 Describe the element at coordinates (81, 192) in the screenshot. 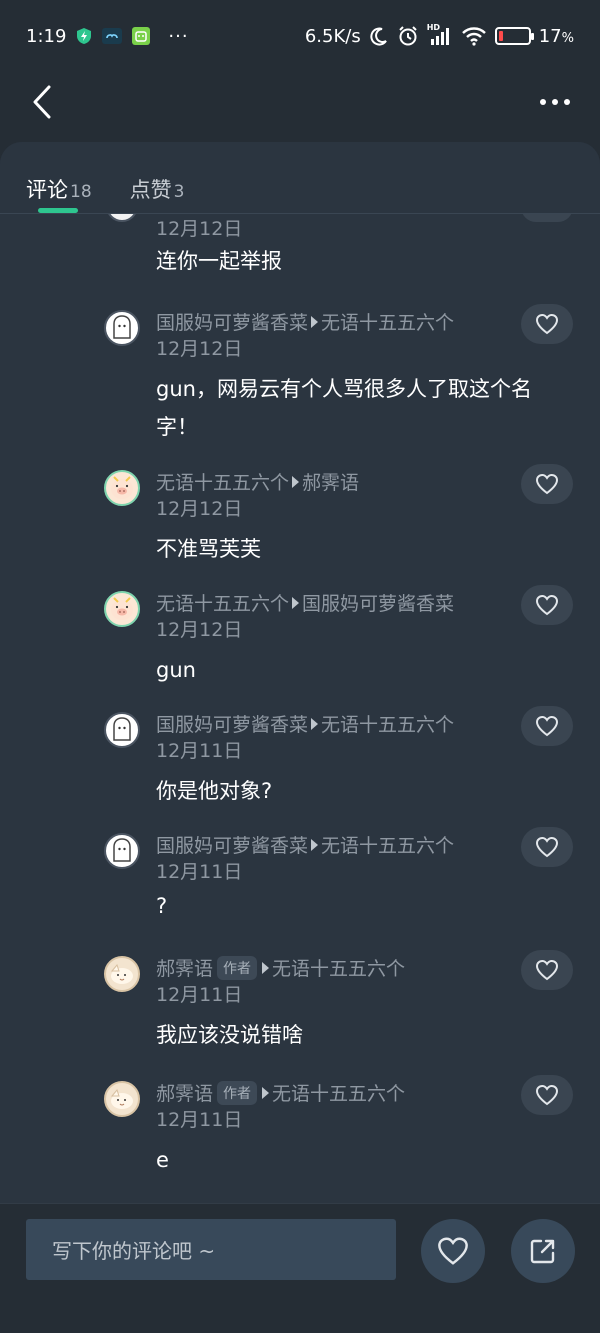

I see `tab-comments-count: 18` at that location.